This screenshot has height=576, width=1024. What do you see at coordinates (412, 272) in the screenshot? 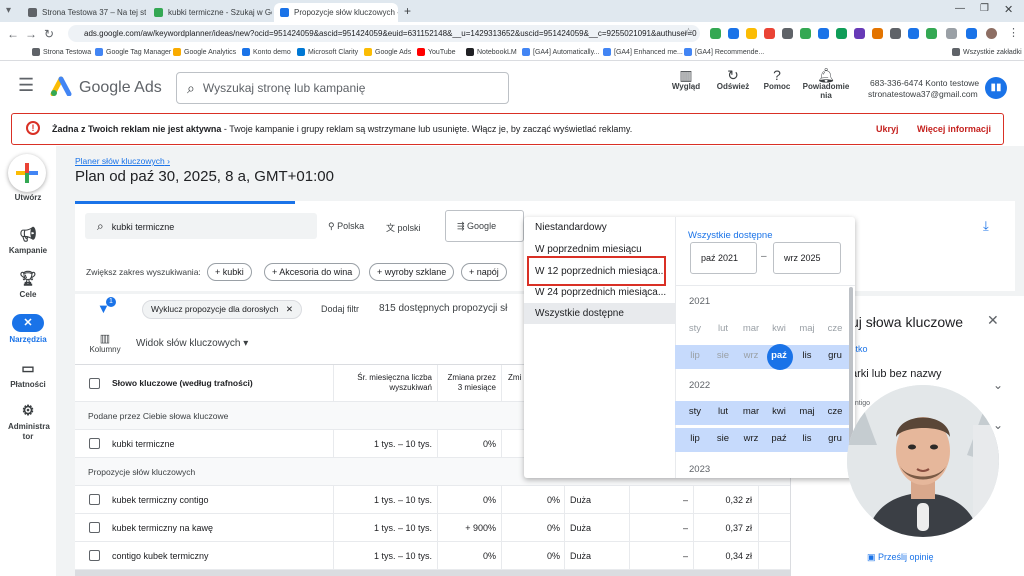
I see `suggestion-chip: + wyroby szklane` at bounding box center [412, 272].